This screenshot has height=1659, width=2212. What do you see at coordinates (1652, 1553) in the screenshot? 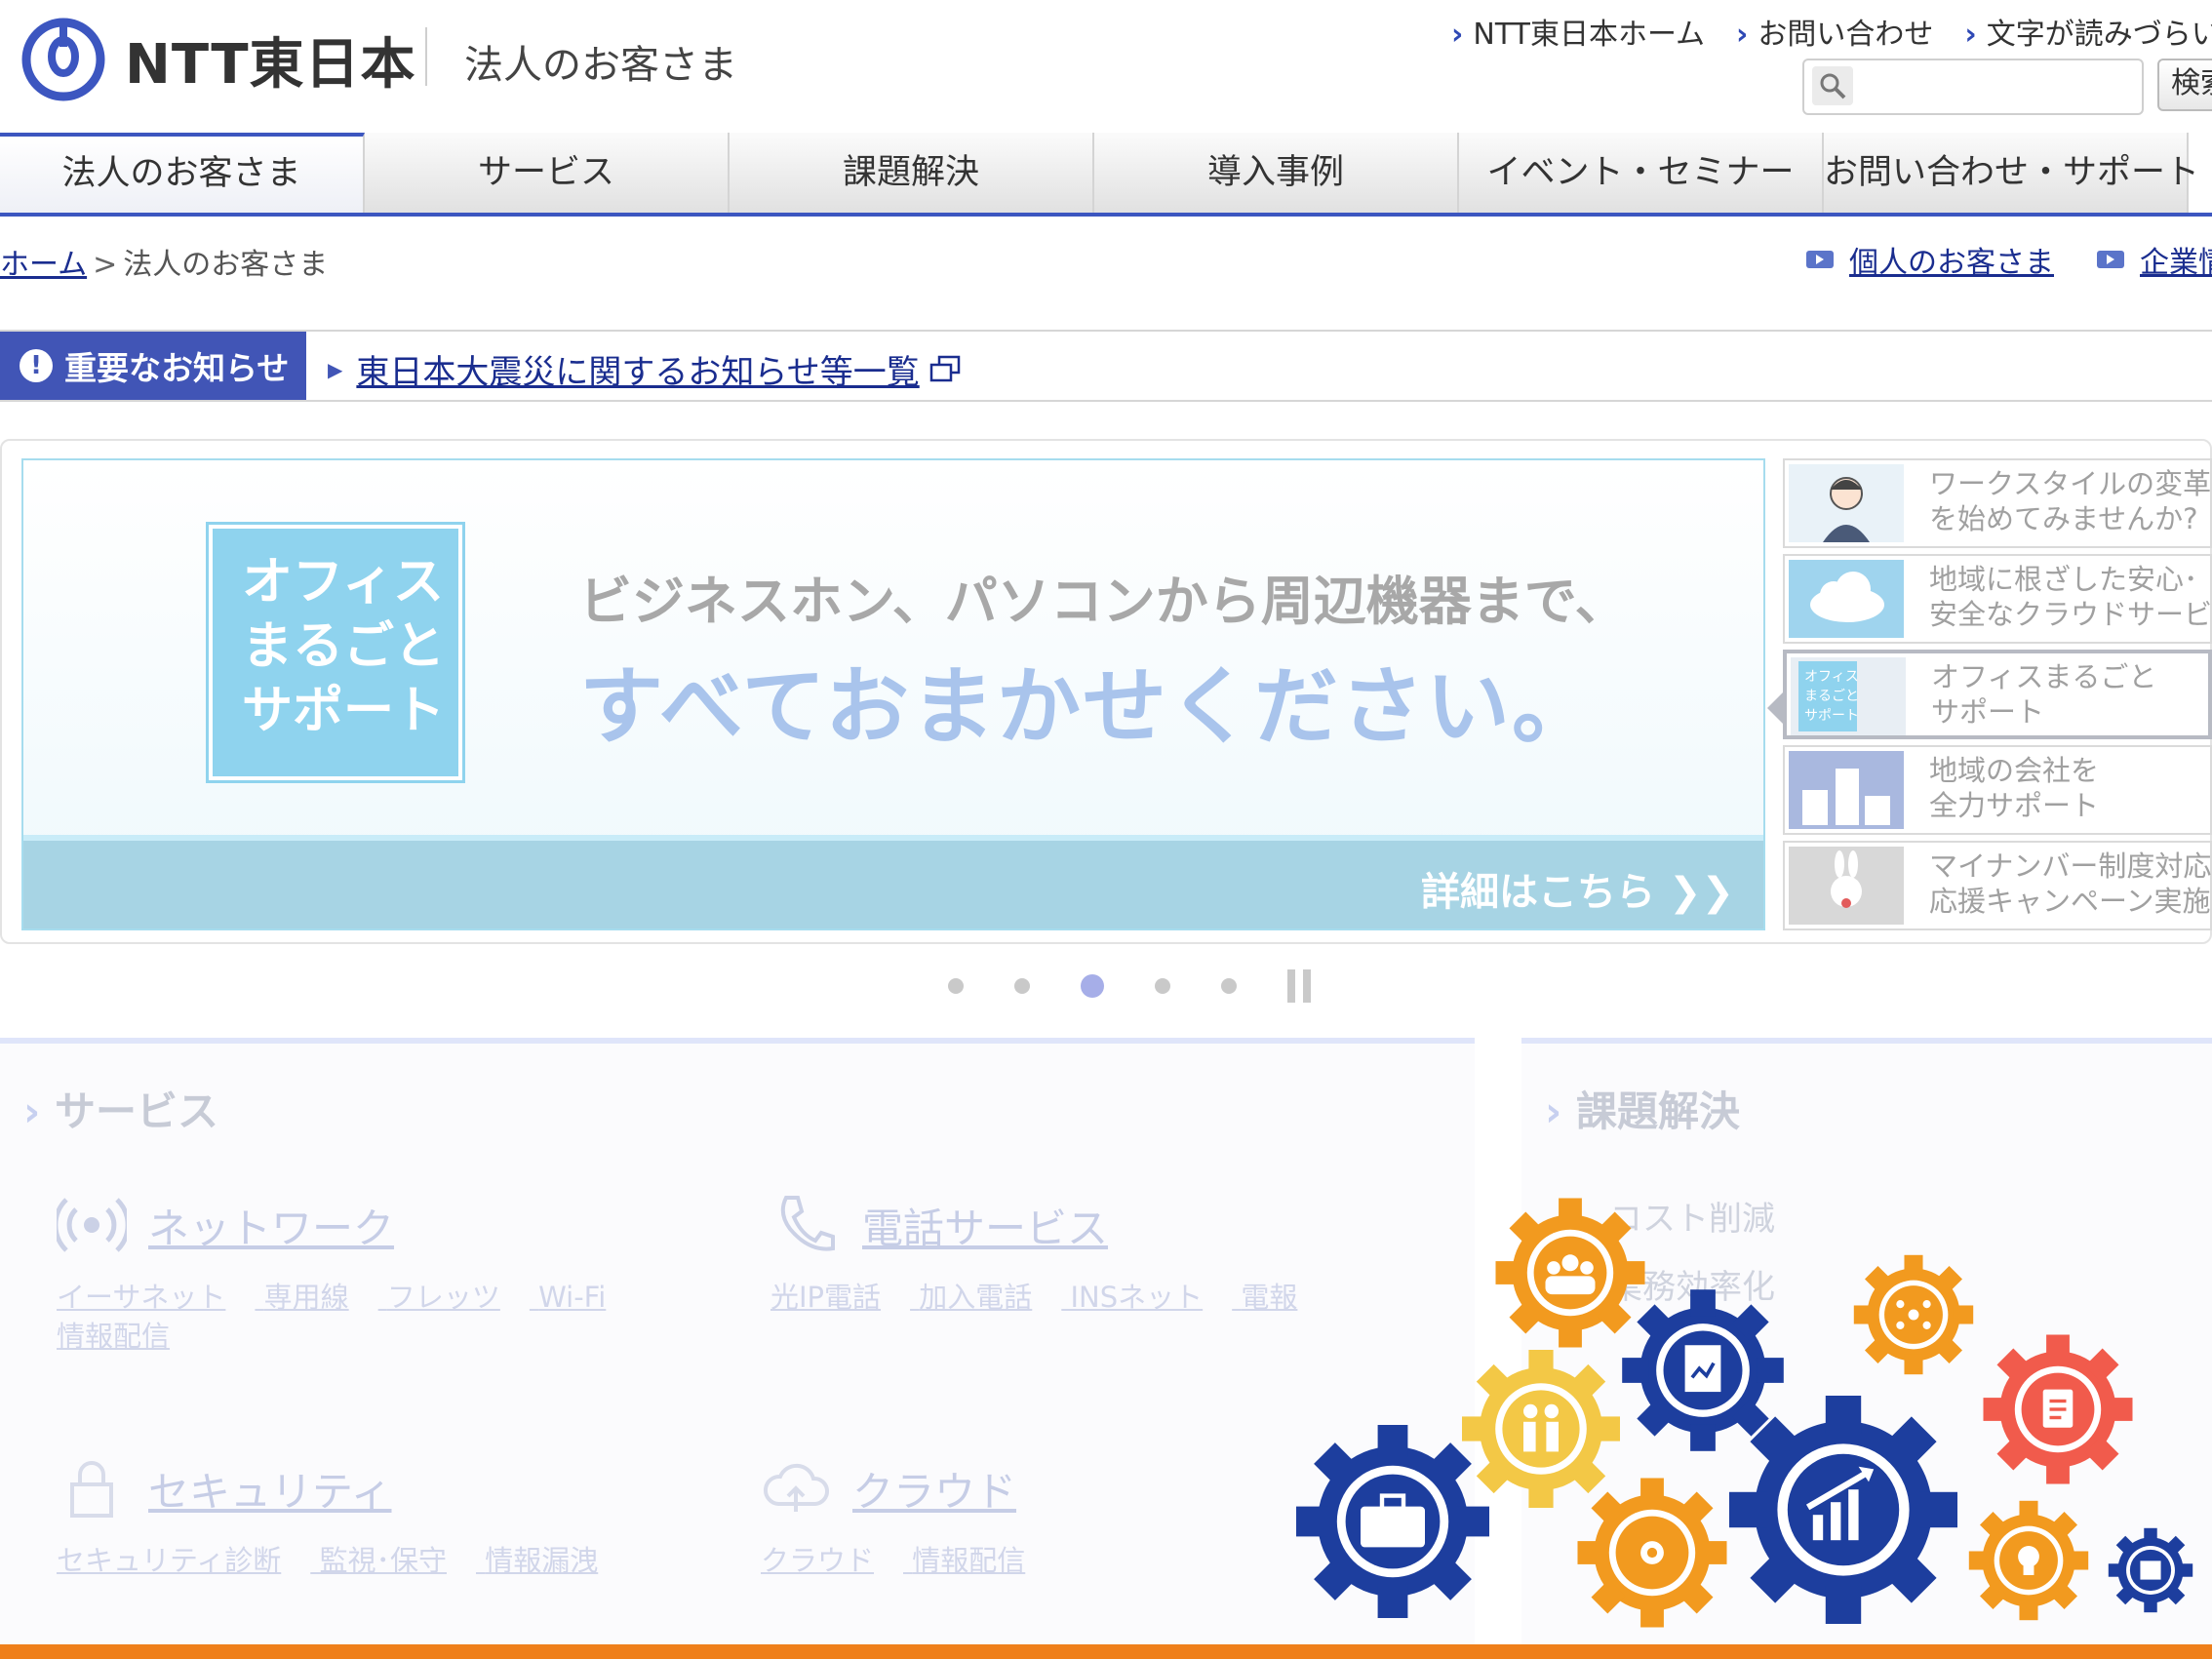
I see `settings-gear-icon` at bounding box center [1652, 1553].